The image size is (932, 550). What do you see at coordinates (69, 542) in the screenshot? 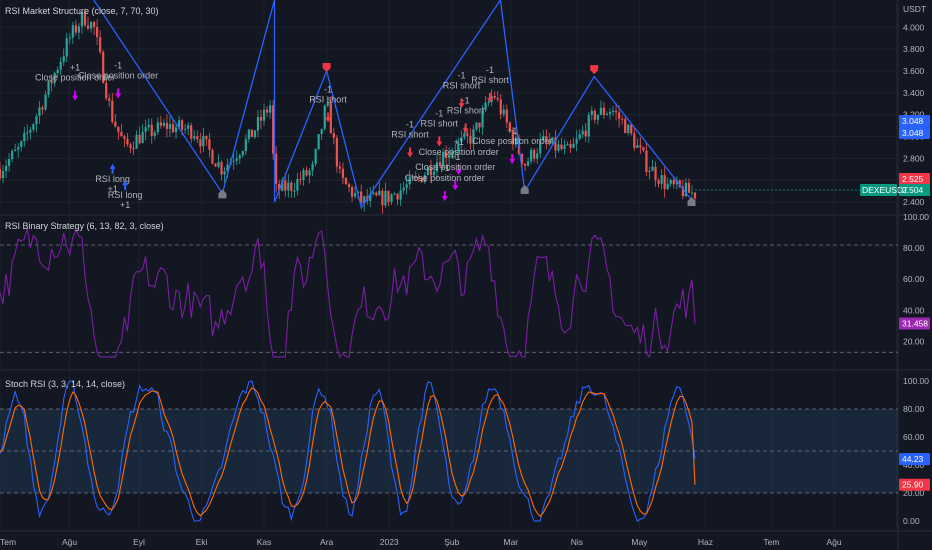
I see `time-axis-label: Ağu` at bounding box center [69, 542].